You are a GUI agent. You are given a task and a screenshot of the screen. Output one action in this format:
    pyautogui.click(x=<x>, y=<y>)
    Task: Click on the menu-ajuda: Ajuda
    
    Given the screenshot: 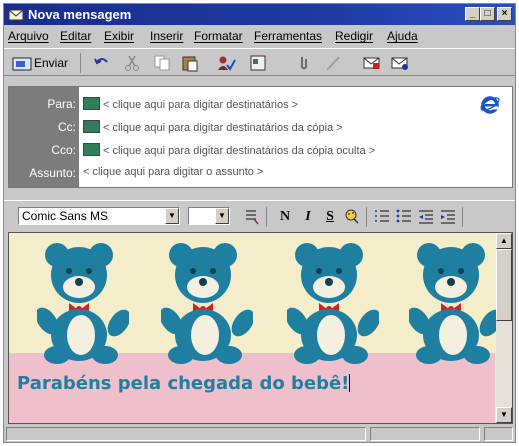 What is the action you would take?
    pyautogui.click(x=402, y=36)
    